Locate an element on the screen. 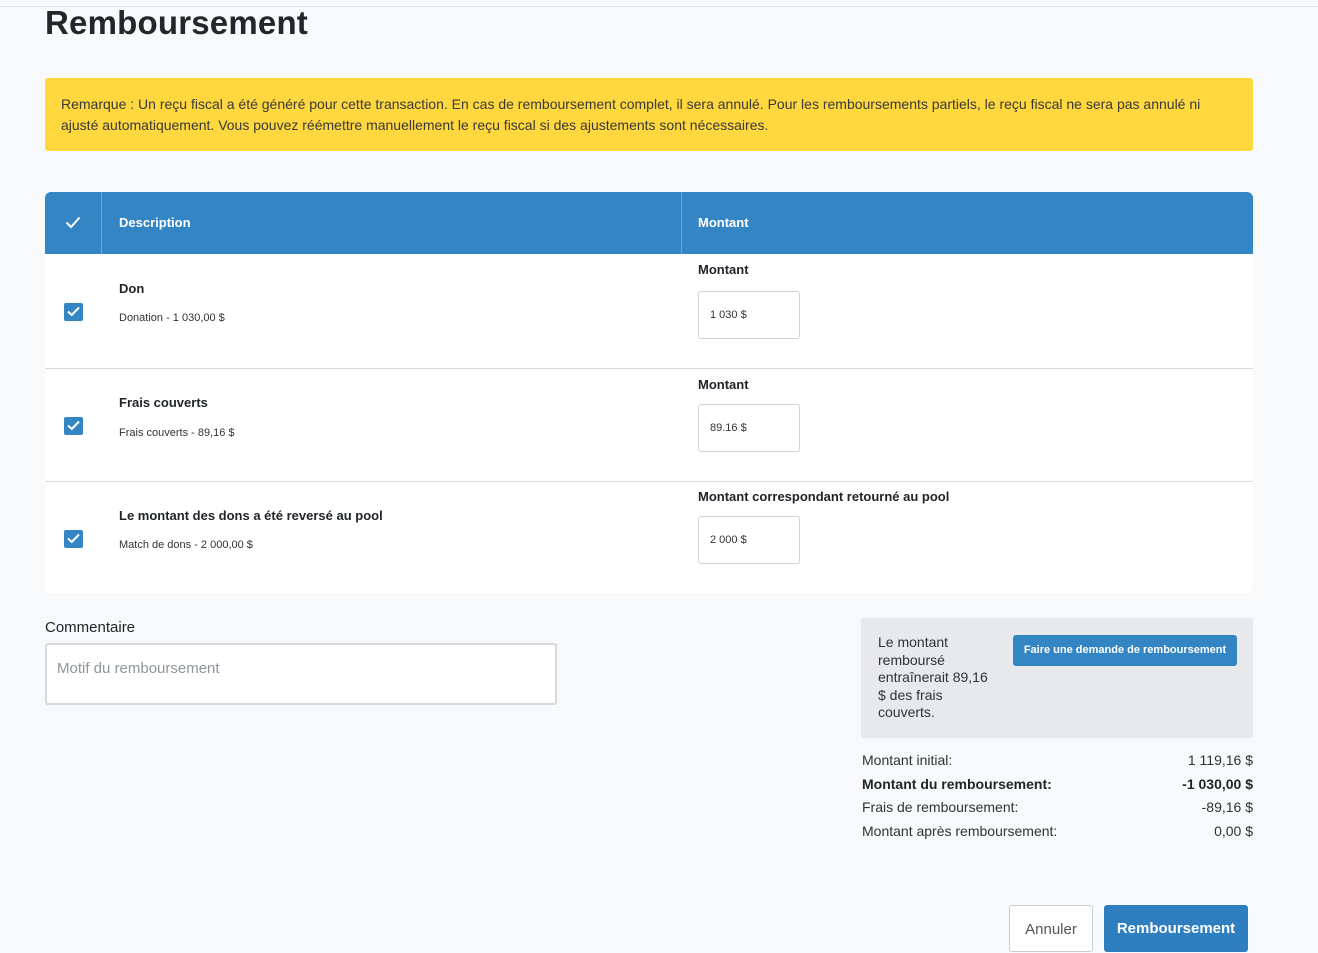 This screenshot has height=953, width=1318. summary-row-initial: Montant initial: 1 119,16 $ is located at coordinates (1057, 764).